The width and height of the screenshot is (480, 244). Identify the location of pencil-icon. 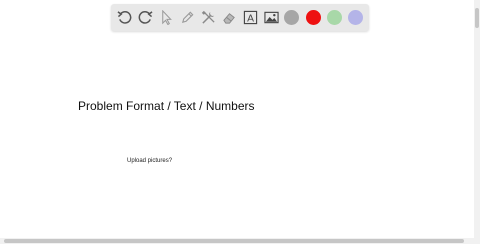
(187, 17).